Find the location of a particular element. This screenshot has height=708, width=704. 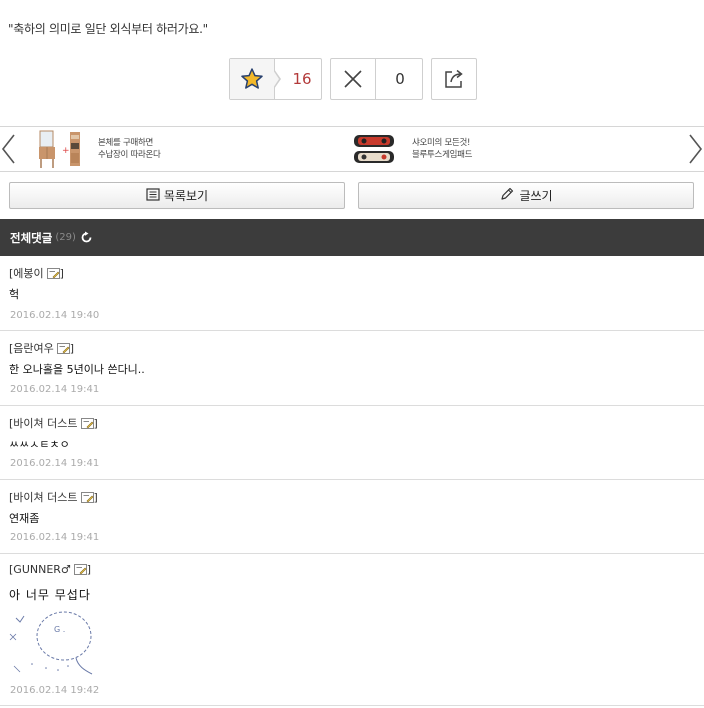

banner-item-furniture: + 본체를 구매하면 수납장이 따라온다 is located at coordinates (99, 149).